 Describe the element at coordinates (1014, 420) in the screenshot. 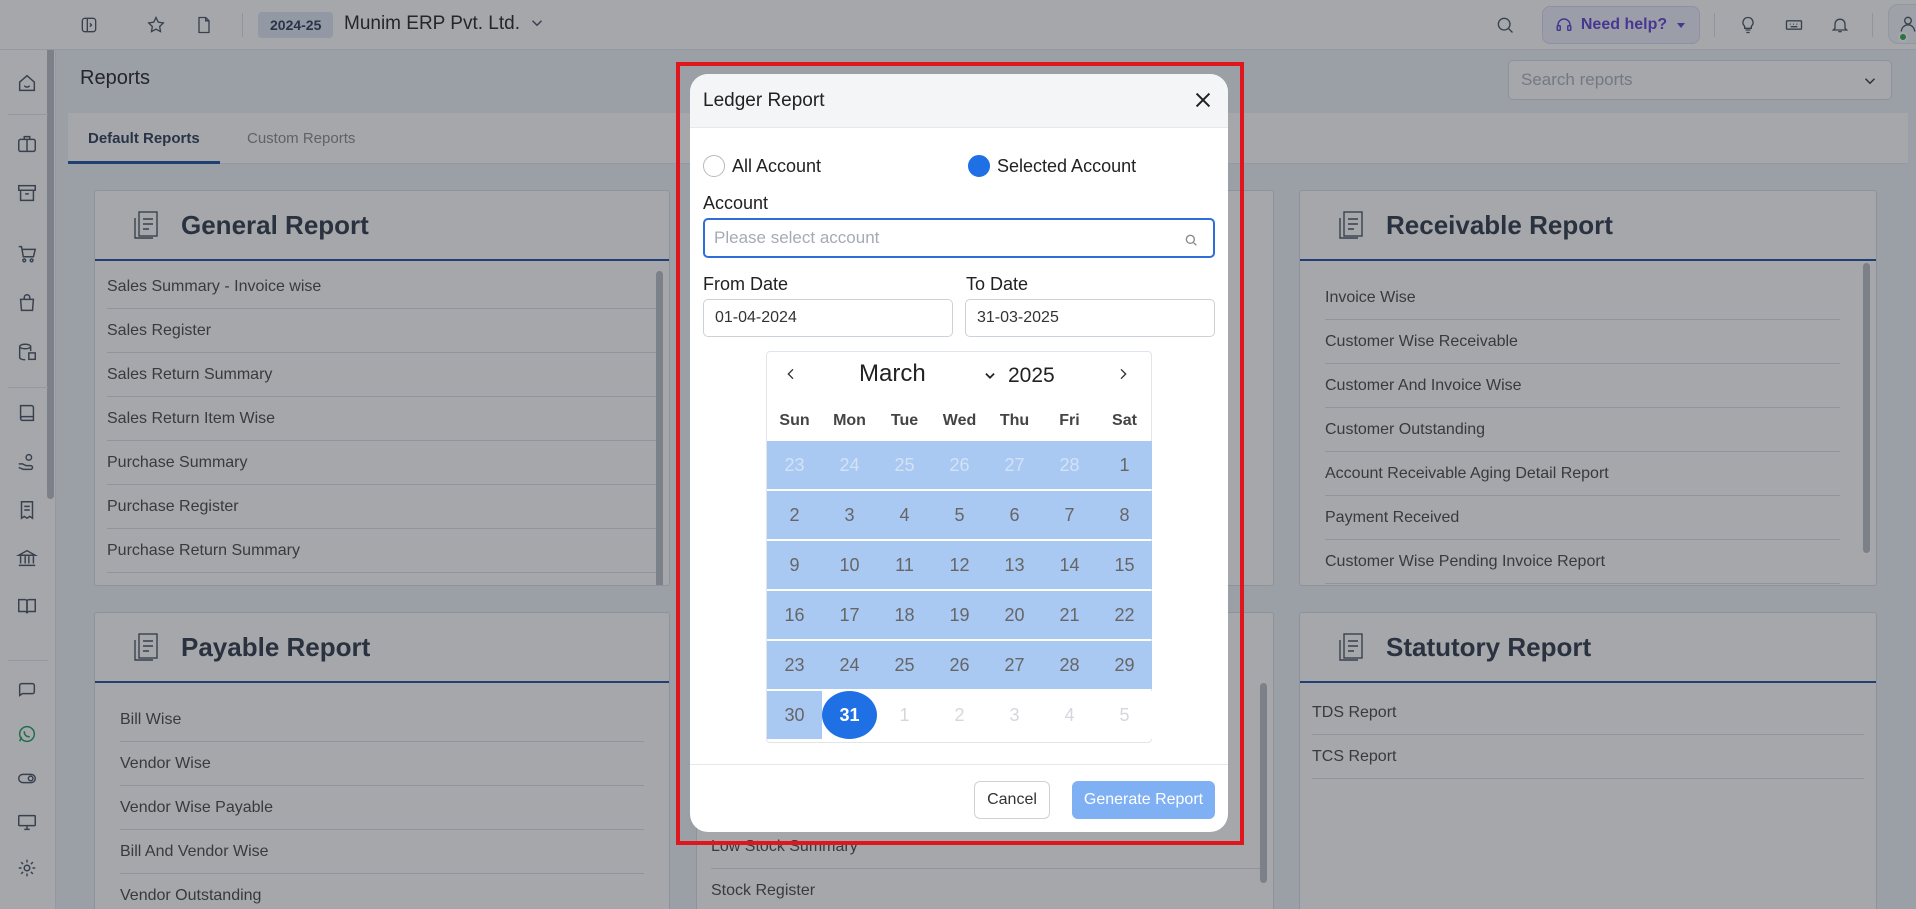

I see `weekday-label: Thu` at that location.